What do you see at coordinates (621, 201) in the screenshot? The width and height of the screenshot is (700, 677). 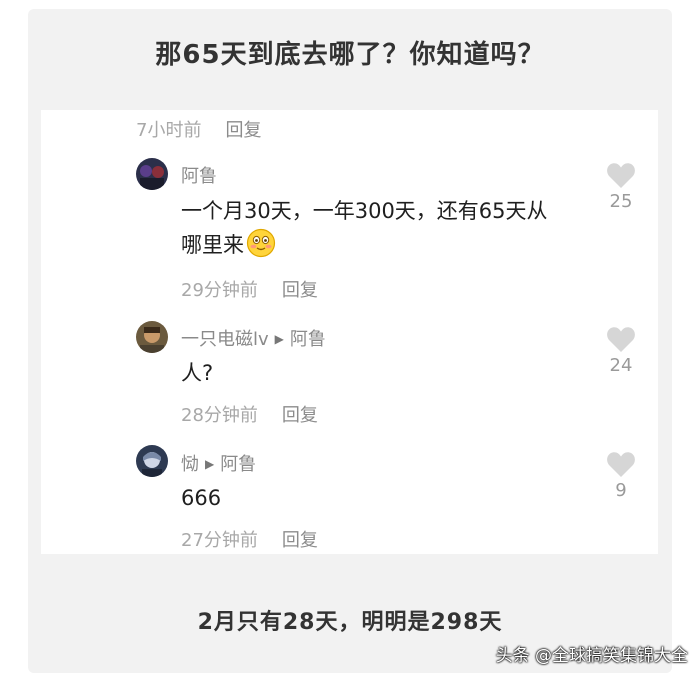 I see `like-count: 25` at bounding box center [621, 201].